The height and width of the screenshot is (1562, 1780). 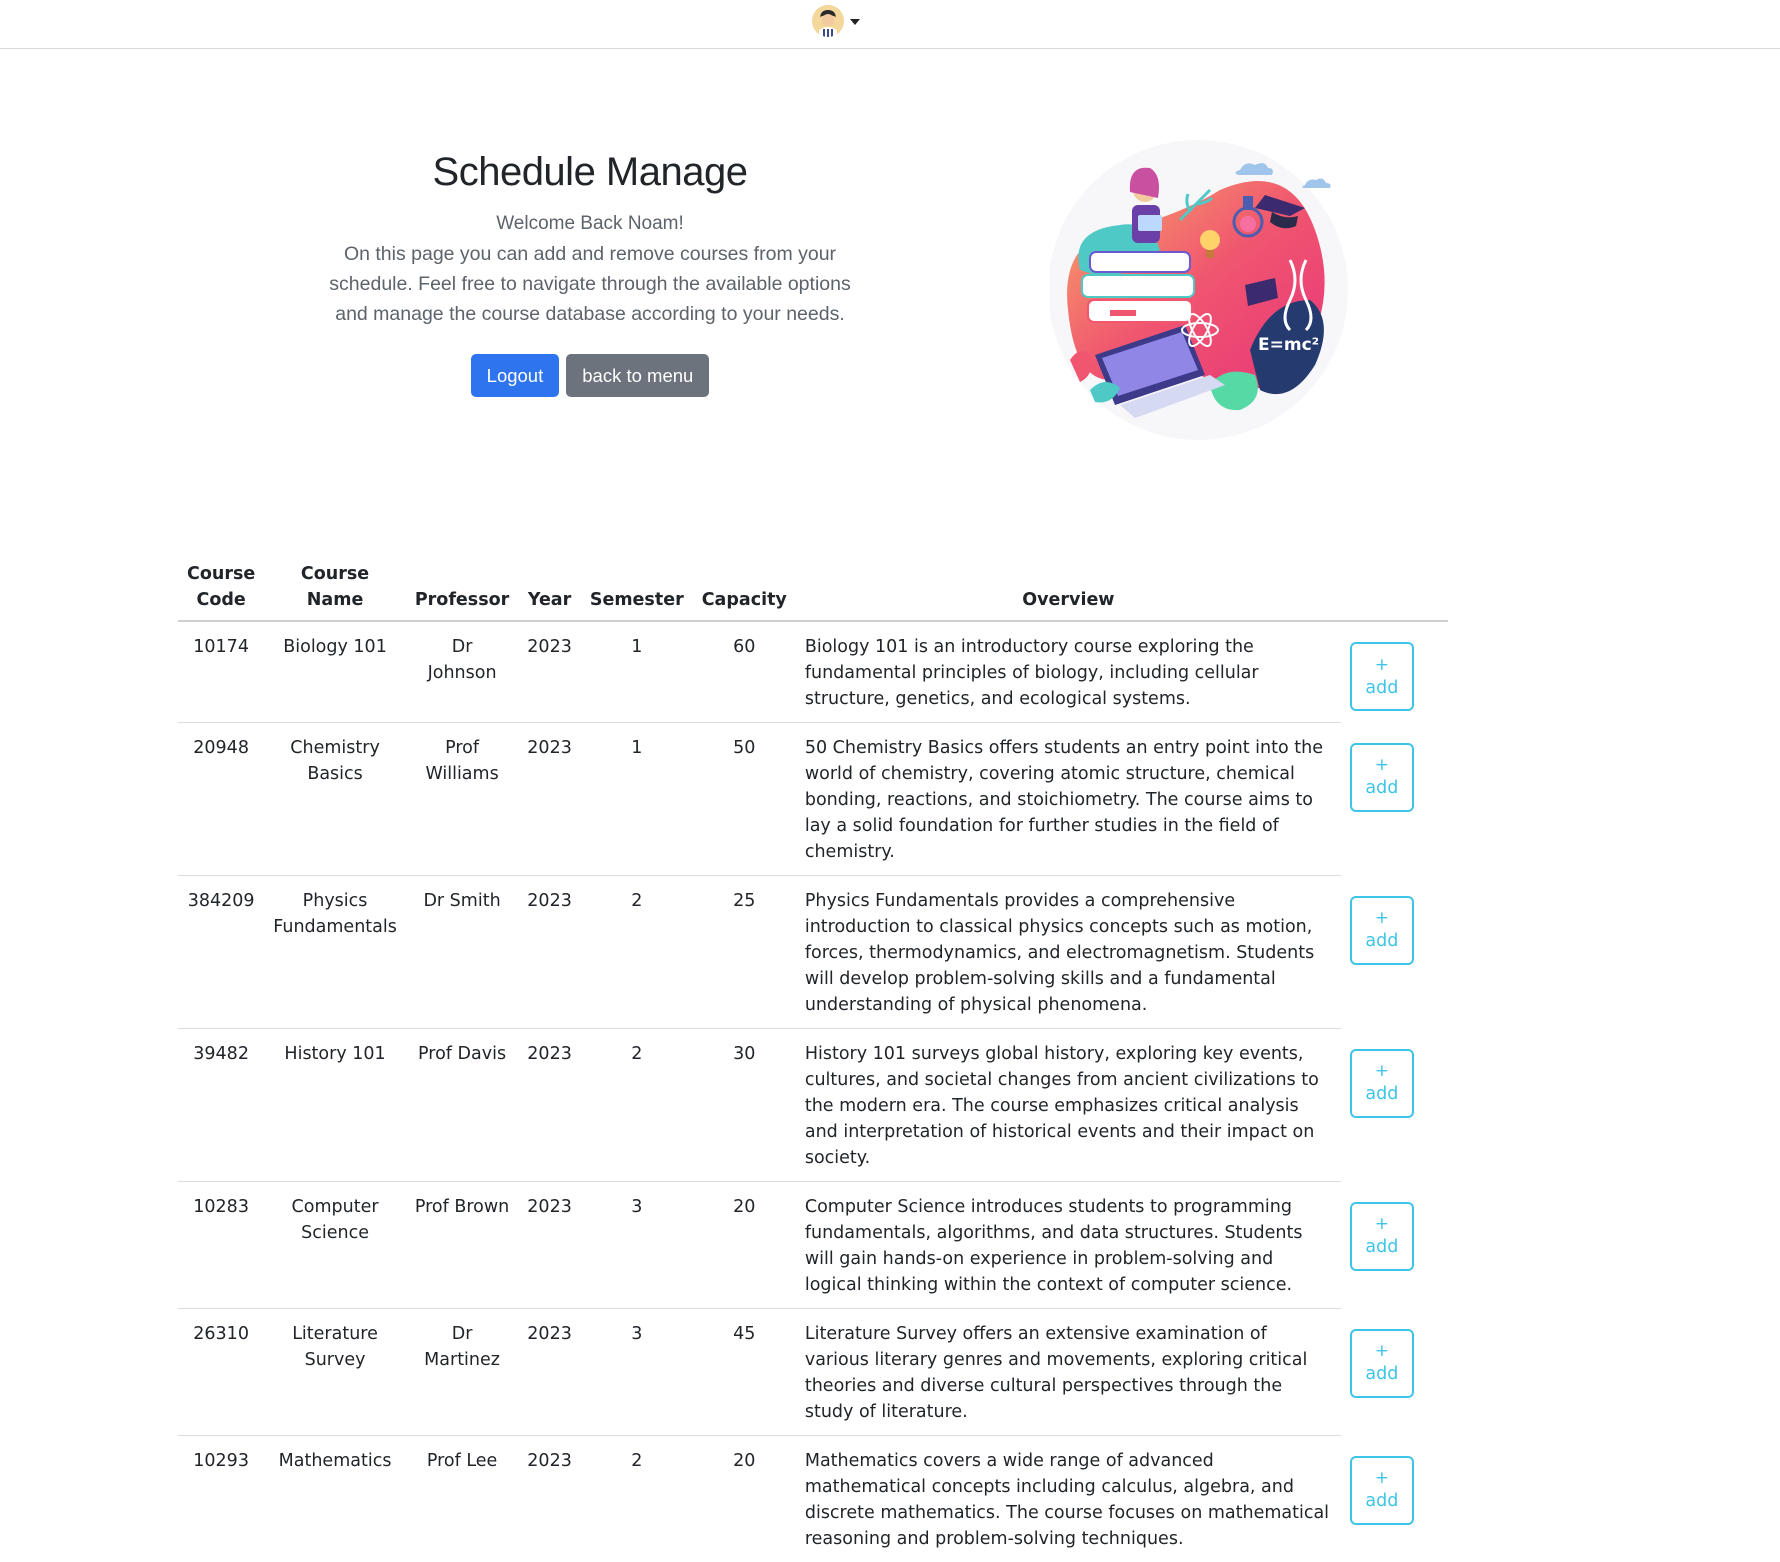 I want to click on emc2-label: E=mc², so click(x=1288, y=345).